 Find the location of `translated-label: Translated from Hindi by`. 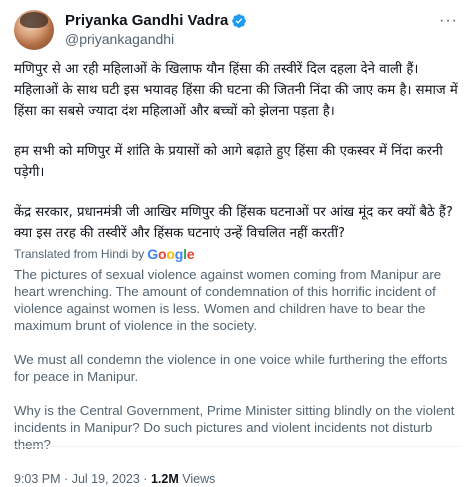

translated-label: Translated from Hindi by is located at coordinates (79, 254).